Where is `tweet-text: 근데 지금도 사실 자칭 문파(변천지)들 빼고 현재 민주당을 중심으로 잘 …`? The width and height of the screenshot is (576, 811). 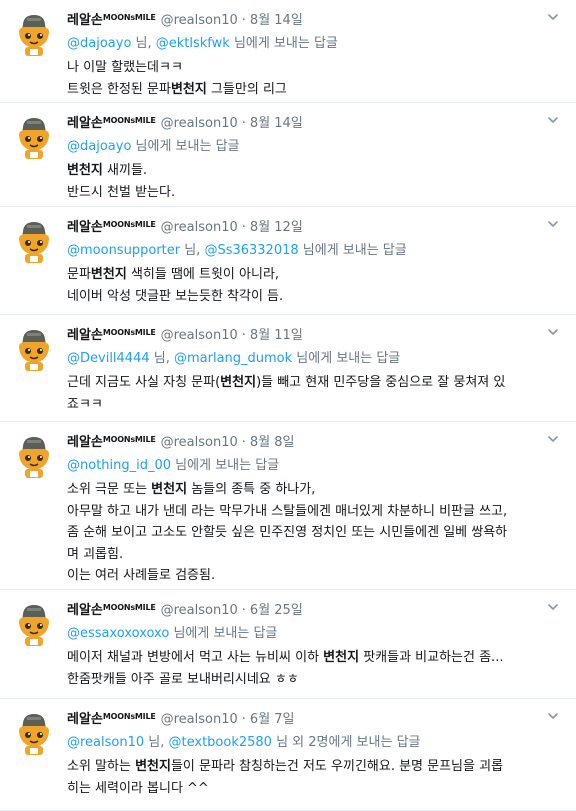 tweet-text: 근데 지금도 사실 자칭 문파(변천지)들 빼고 현재 민주당을 중심으로 잘 … is located at coordinates (315, 393).